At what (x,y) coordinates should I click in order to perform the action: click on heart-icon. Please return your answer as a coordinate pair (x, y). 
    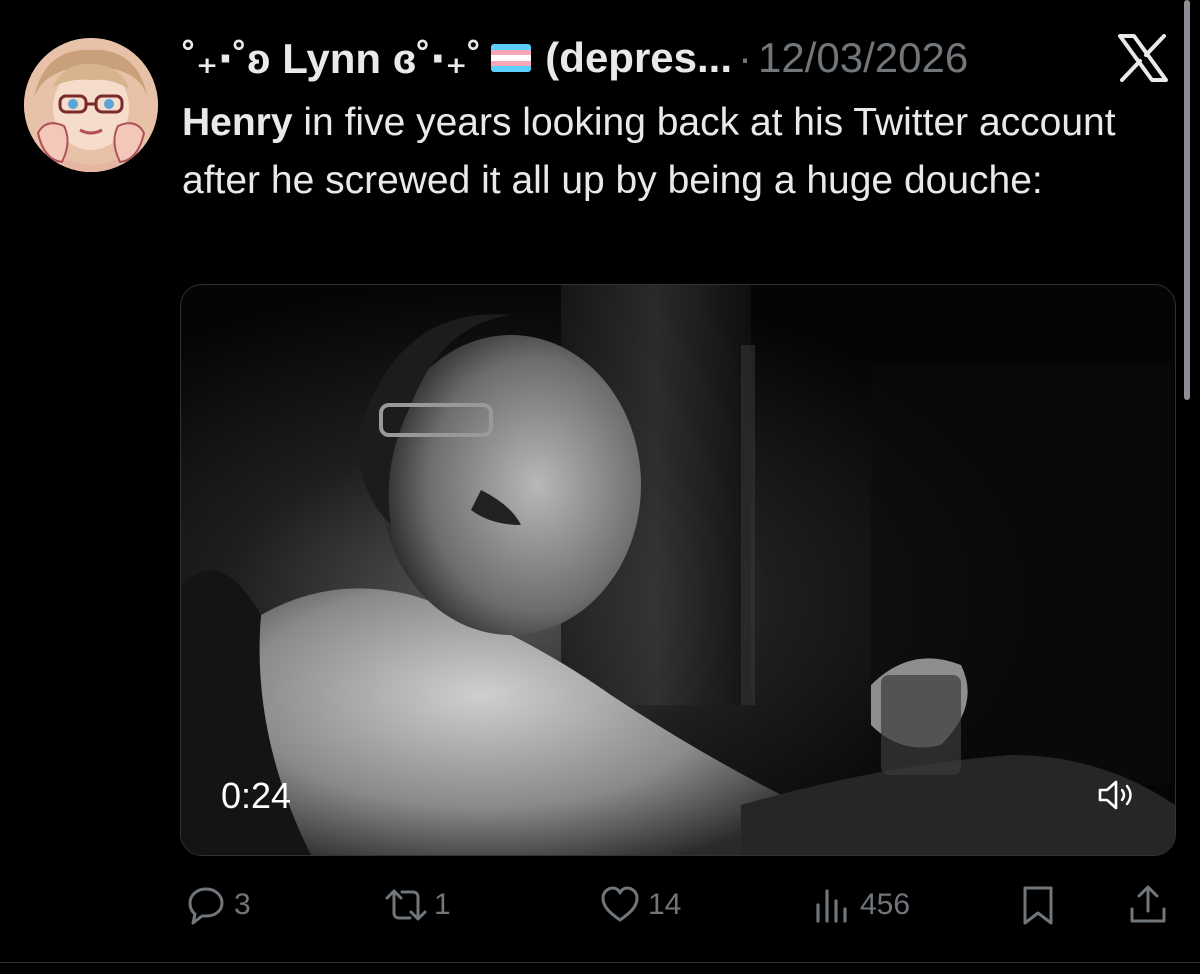
    Looking at the image, I should click on (620, 904).